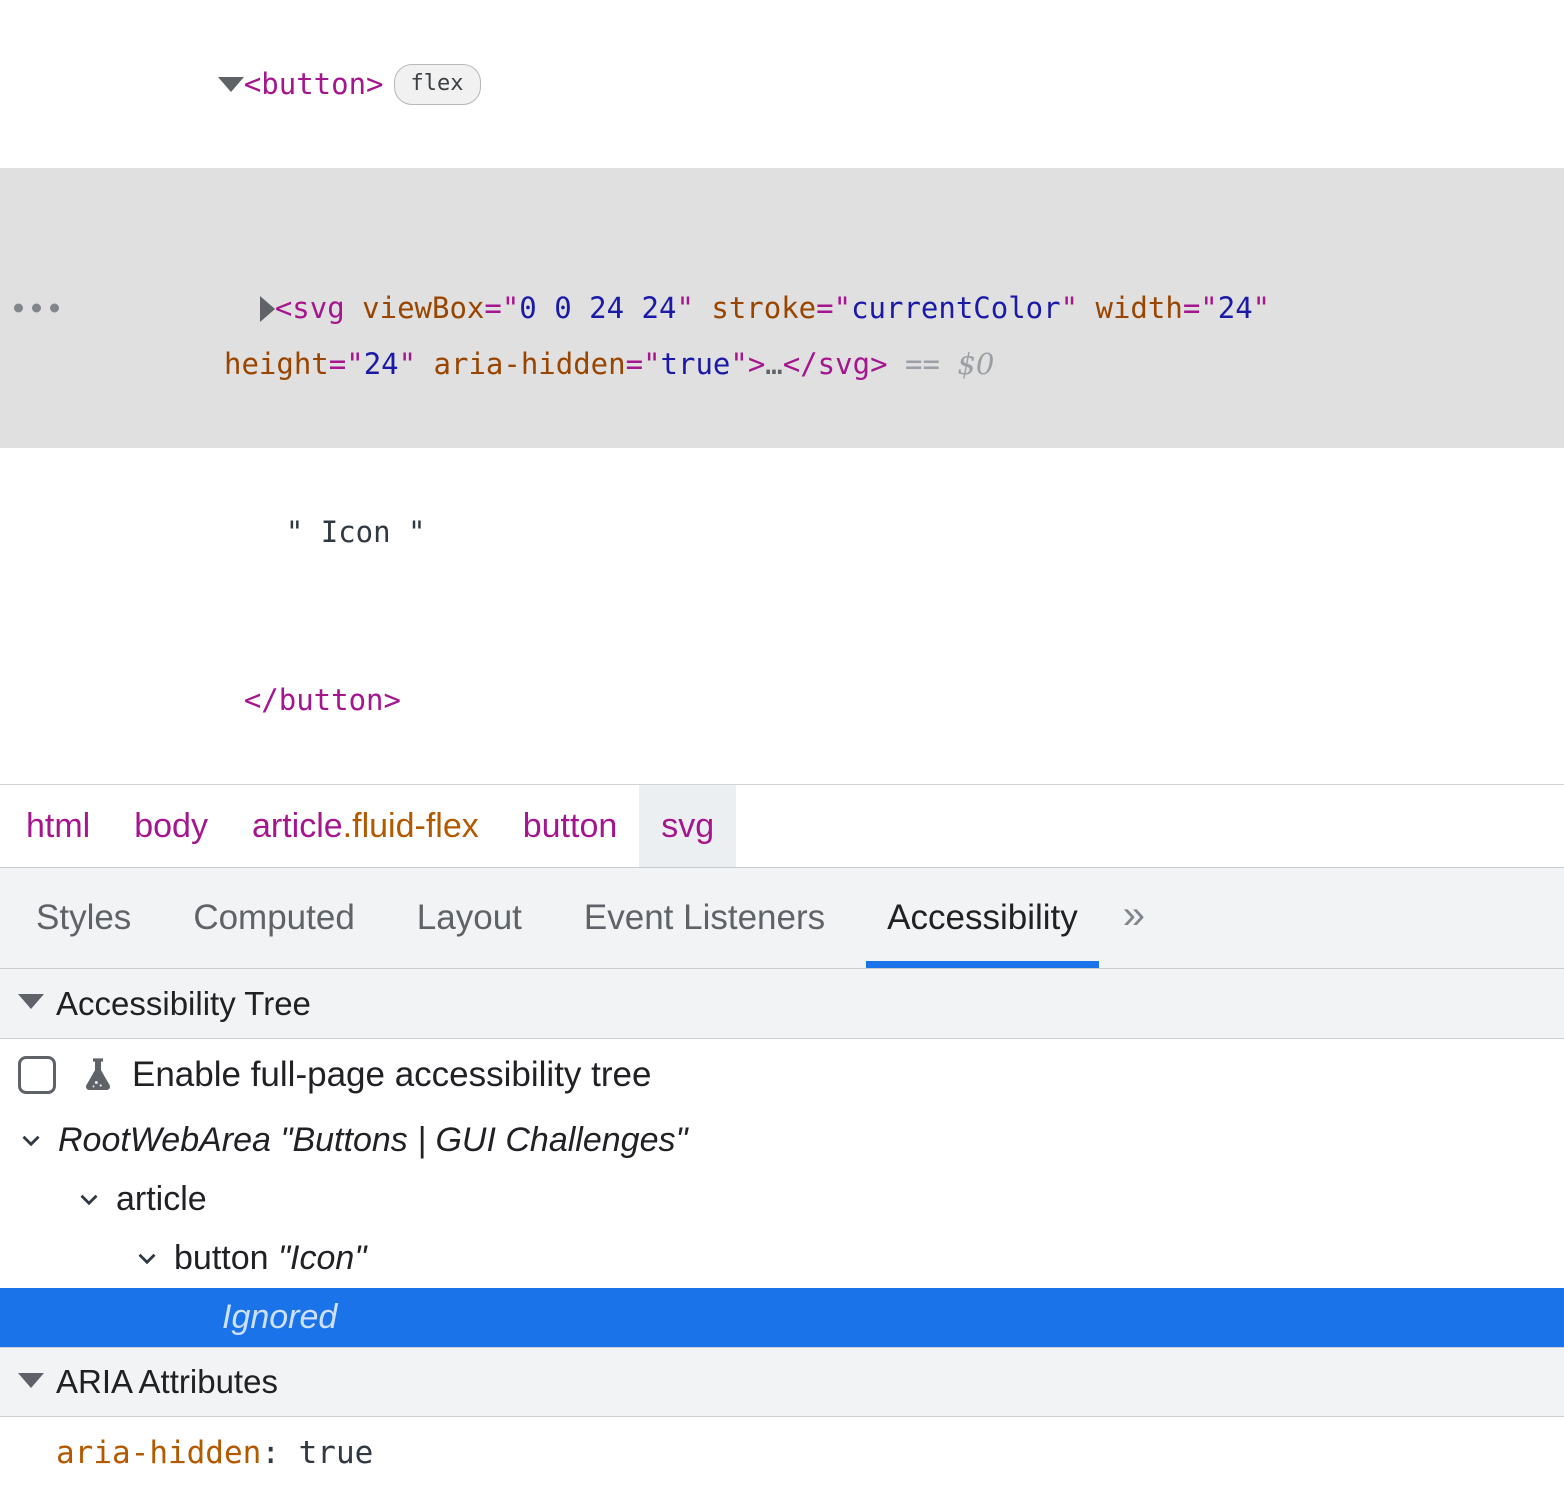 Image resolution: width=1564 pixels, height=1489 pixels. I want to click on breadcrumb-item-button: button, so click(570, 826).